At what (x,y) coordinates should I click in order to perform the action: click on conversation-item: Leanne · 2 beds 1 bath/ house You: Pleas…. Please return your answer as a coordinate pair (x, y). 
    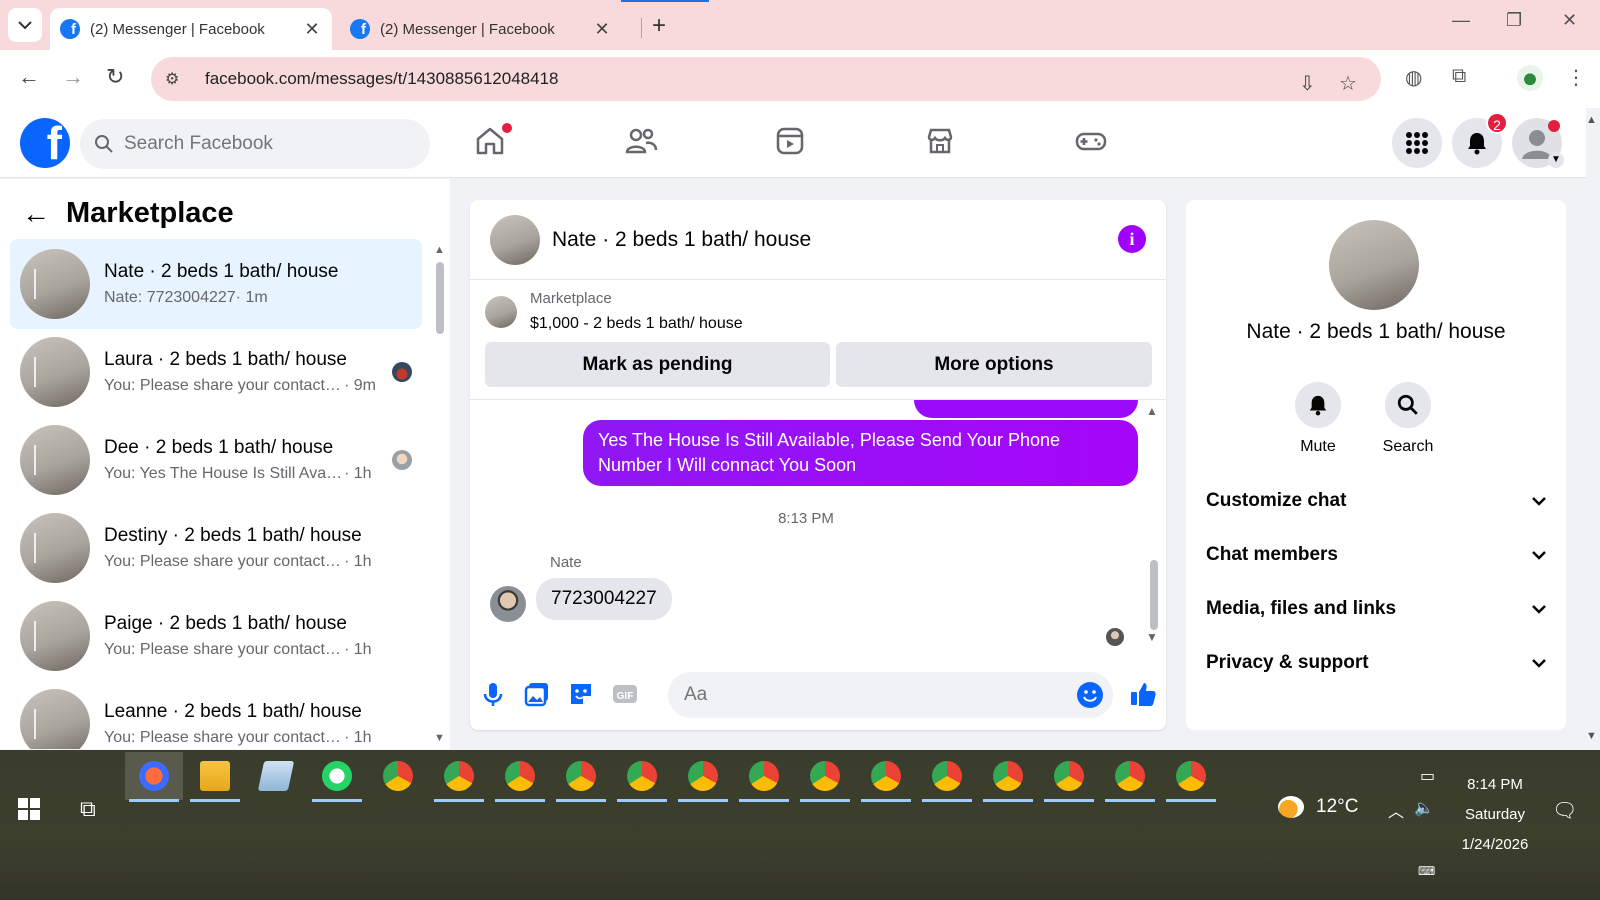
    Looking at the image, I should click on (216, 714).